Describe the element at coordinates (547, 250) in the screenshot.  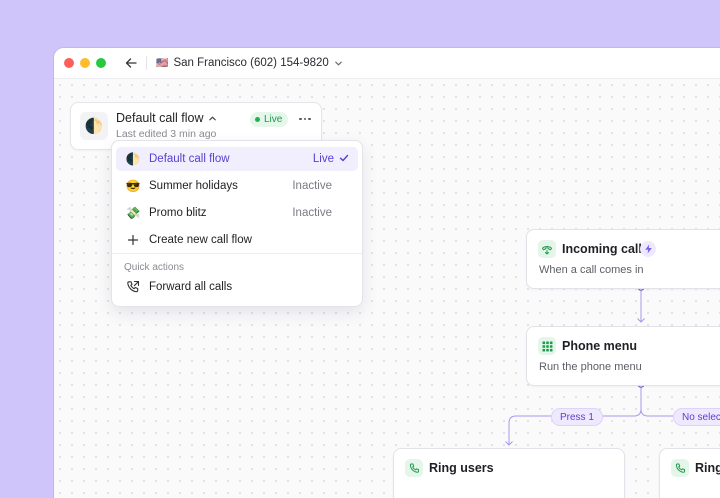
I see `incoming-call-icon` at that location.